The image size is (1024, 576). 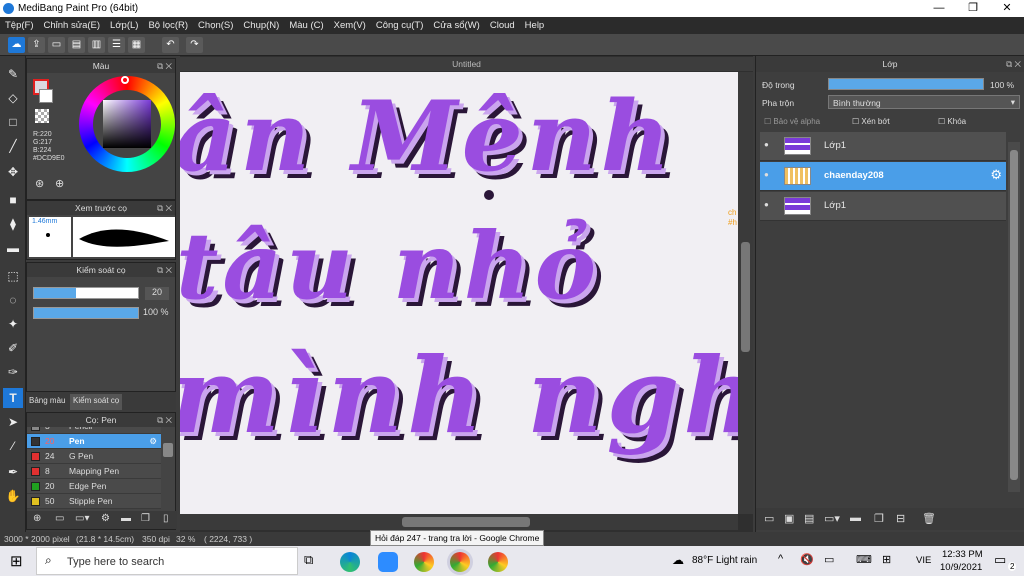 I want to click on layer-scrollbar, so click(x=1014, y=317).